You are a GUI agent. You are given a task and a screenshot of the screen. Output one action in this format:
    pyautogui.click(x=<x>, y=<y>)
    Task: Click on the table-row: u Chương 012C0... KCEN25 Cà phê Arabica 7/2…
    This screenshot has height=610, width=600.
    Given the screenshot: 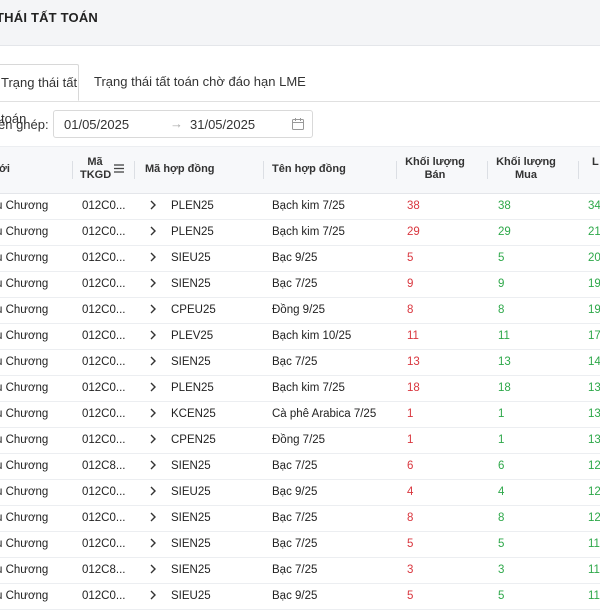 What is the action you would take?
    pyautogui.click(x=300, y=414)
    